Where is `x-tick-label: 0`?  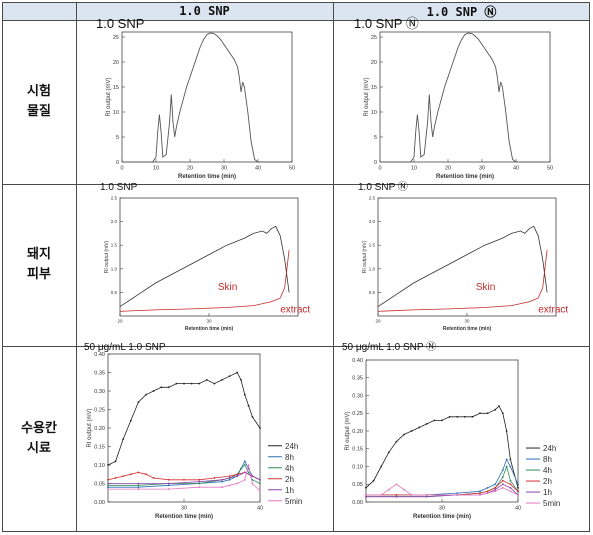
x-tick-label: 0 is located at coordinates (121, 169).